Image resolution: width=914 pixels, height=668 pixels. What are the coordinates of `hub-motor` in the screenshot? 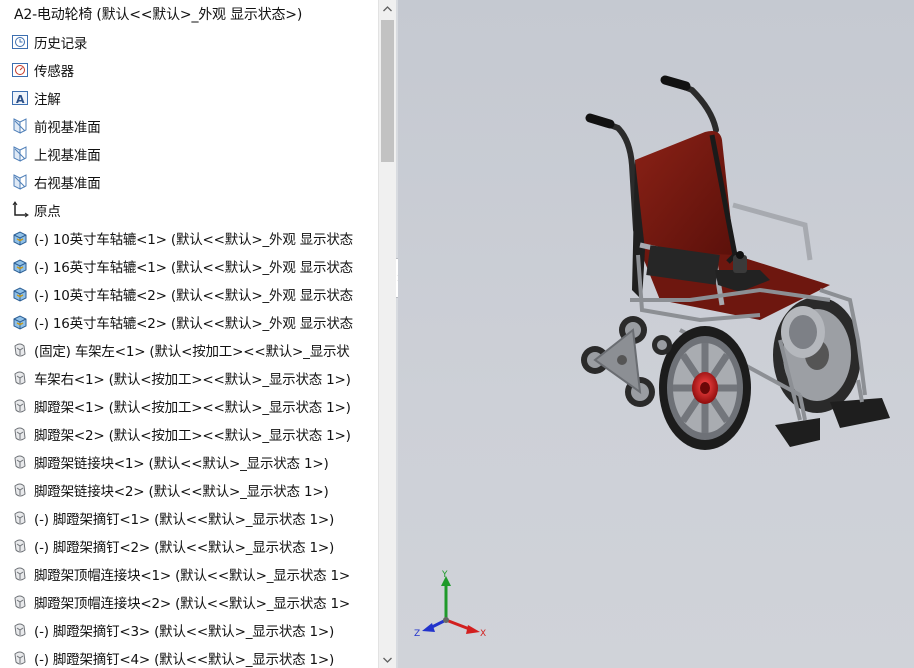 It's located at (803, 332).